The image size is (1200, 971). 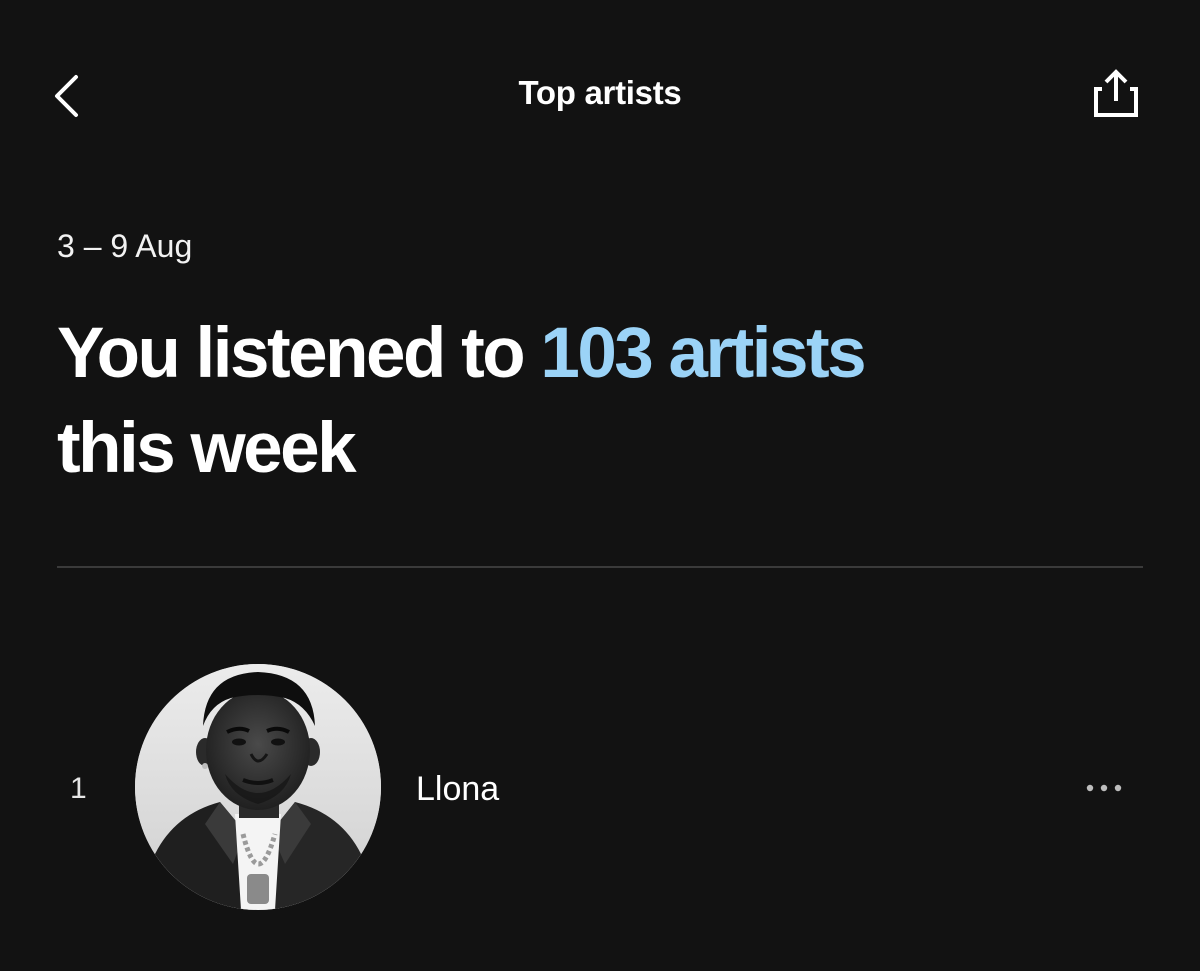 What do you see at coordinates (600, 92) in the screenshot?
I see `page-title: Top artists` at bounding box center [600, 92].